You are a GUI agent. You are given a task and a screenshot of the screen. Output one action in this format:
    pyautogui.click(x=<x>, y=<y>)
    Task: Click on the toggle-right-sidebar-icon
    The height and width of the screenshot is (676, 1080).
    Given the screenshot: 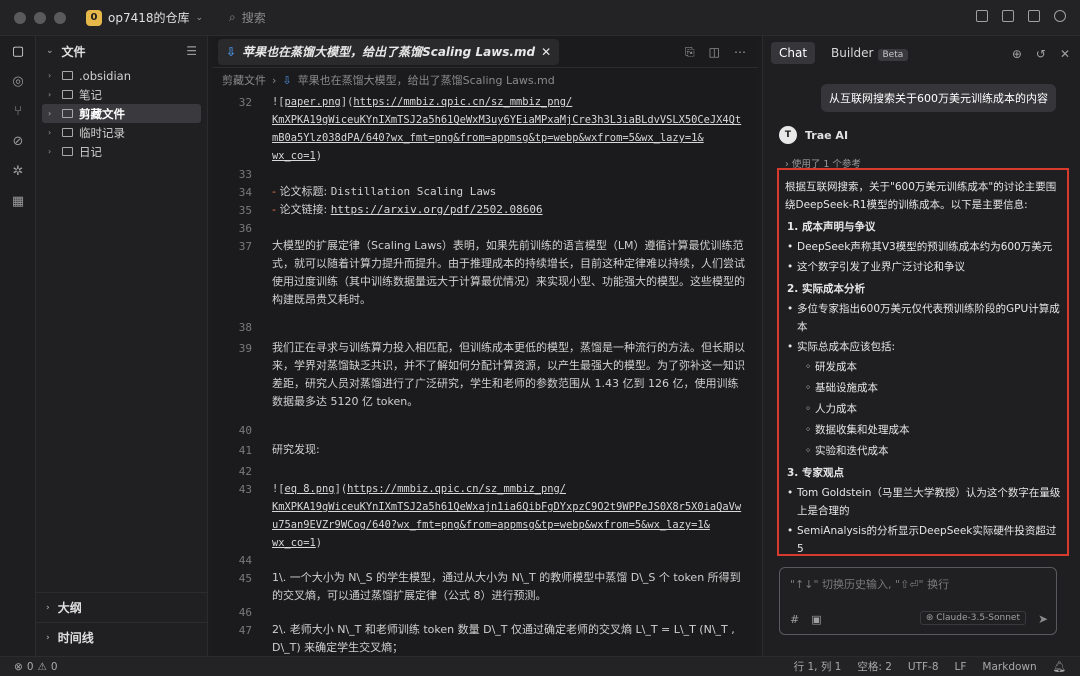 What is the action you would take?
    pyautogui.click(x=1034, y=16)
    